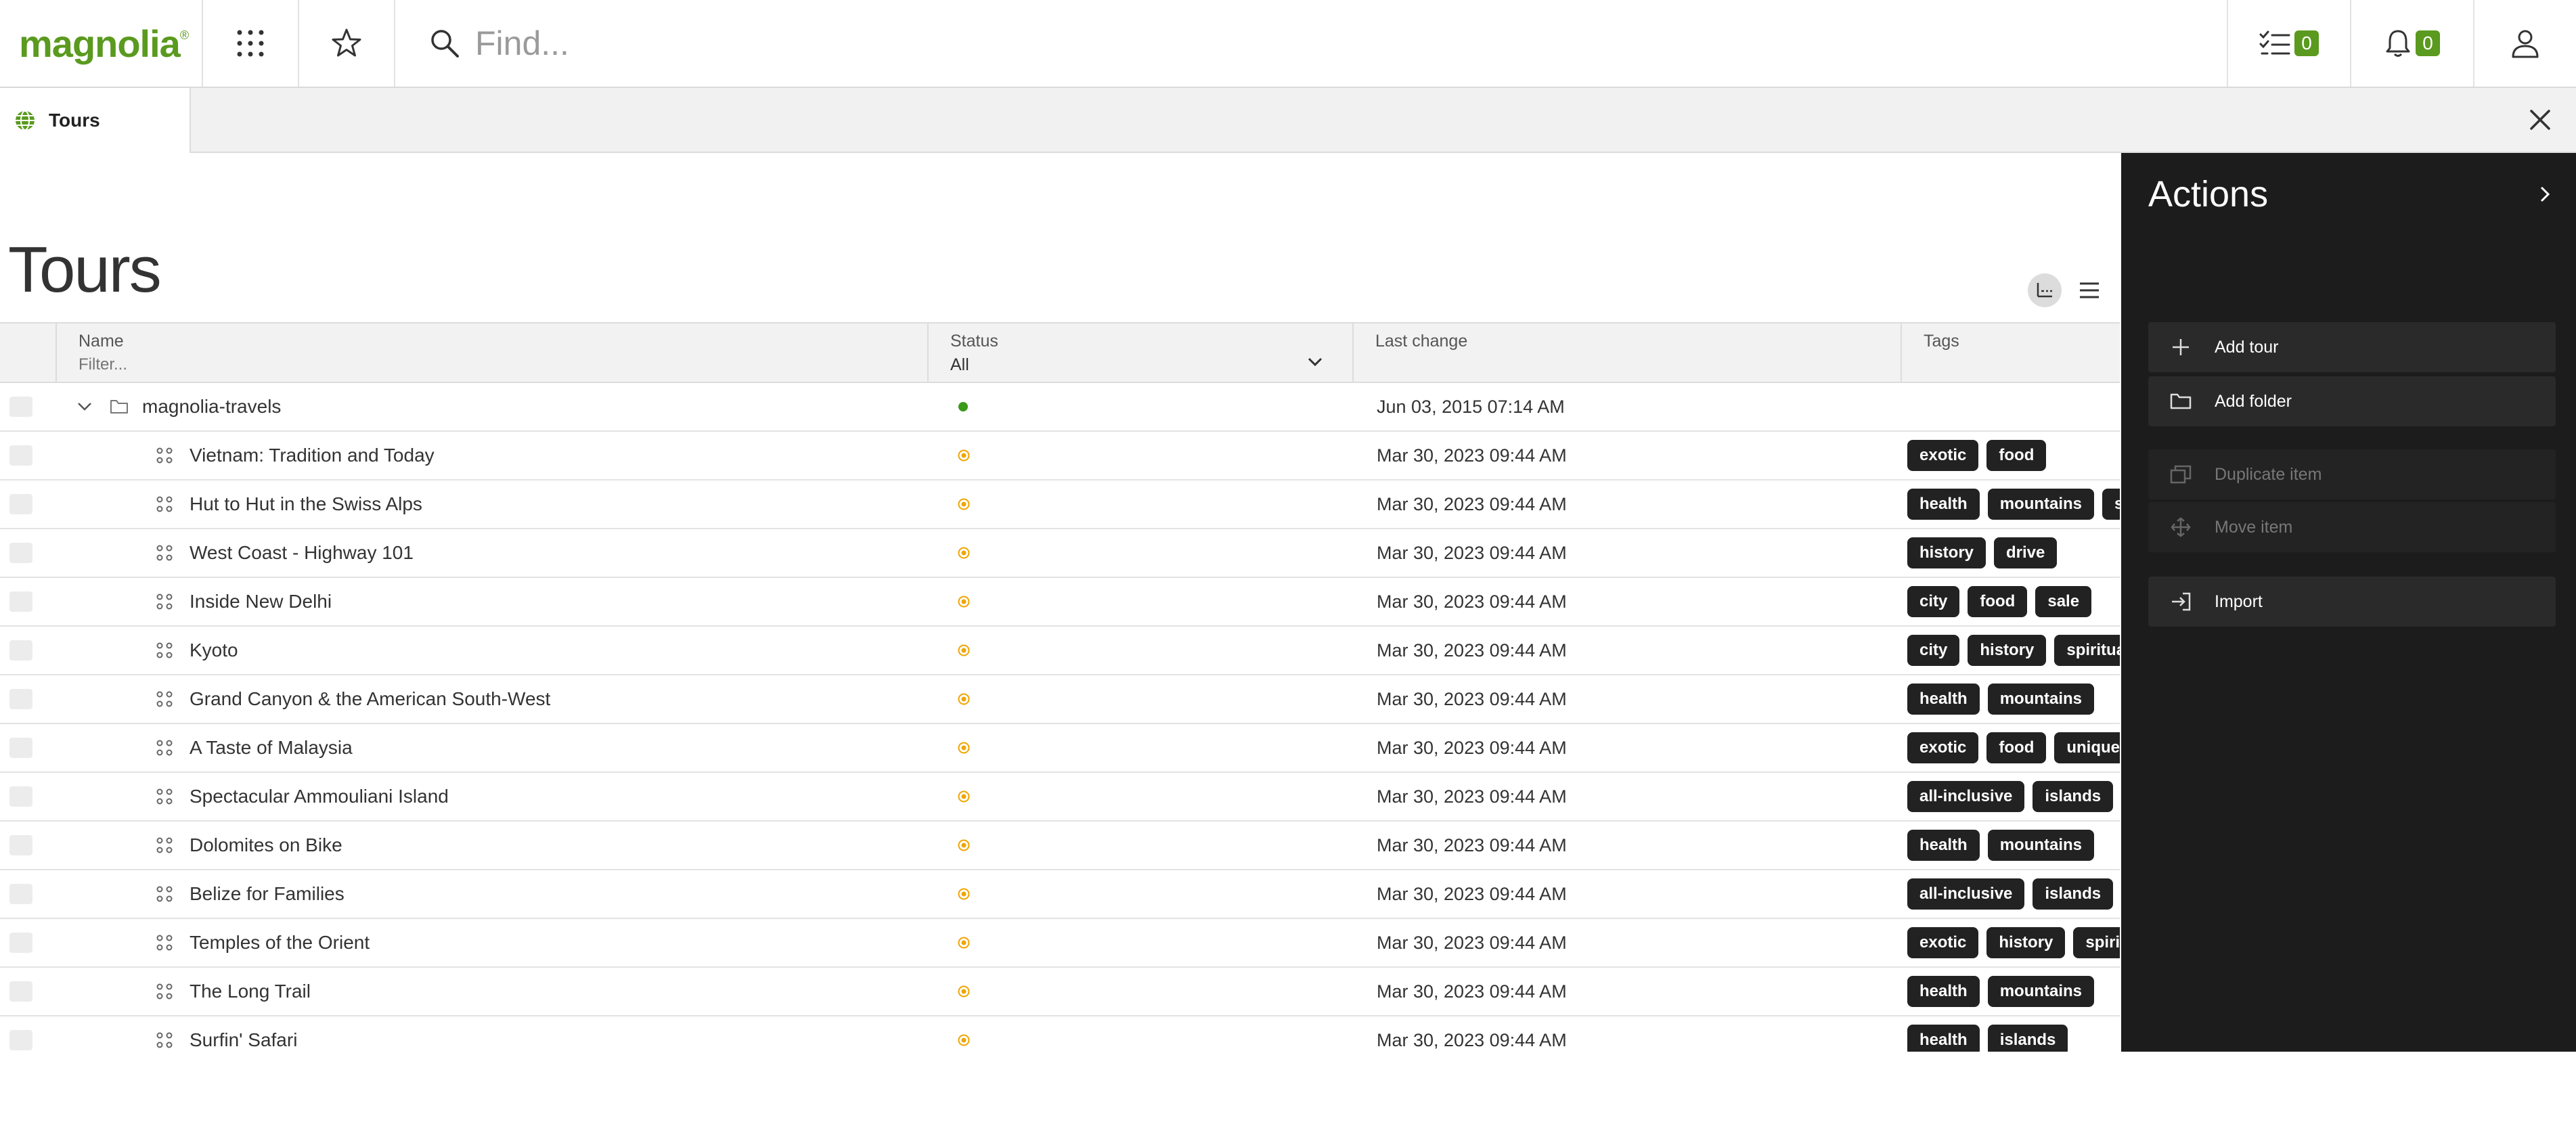  What do you see at coordinates (1141, 352) in the screenshot?
I see `column-status: Status All` at bounding box center [1141, 352].